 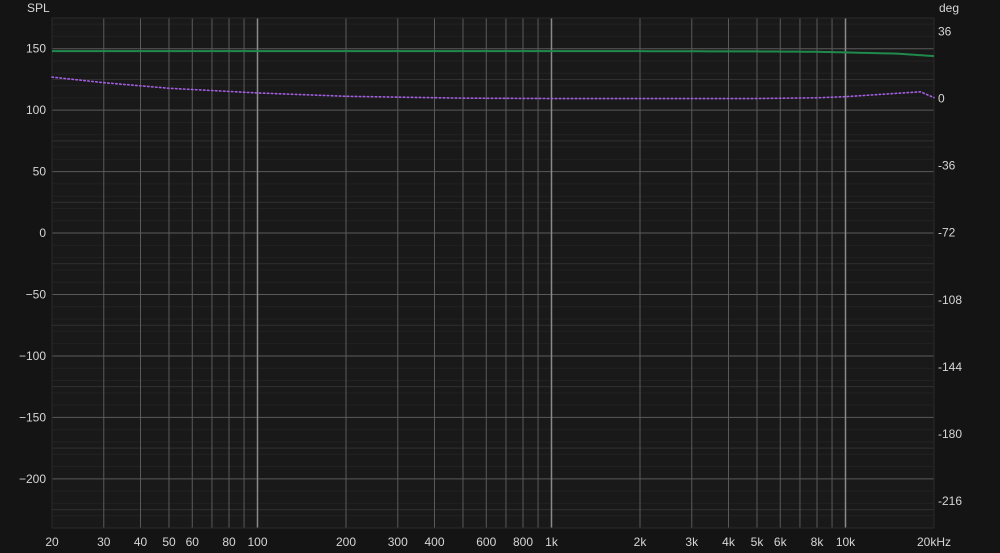 What do you see at coordinates (346, 542) in the screenshot?
I see `x-tick-label: 200` at bounding box center [346, 542].